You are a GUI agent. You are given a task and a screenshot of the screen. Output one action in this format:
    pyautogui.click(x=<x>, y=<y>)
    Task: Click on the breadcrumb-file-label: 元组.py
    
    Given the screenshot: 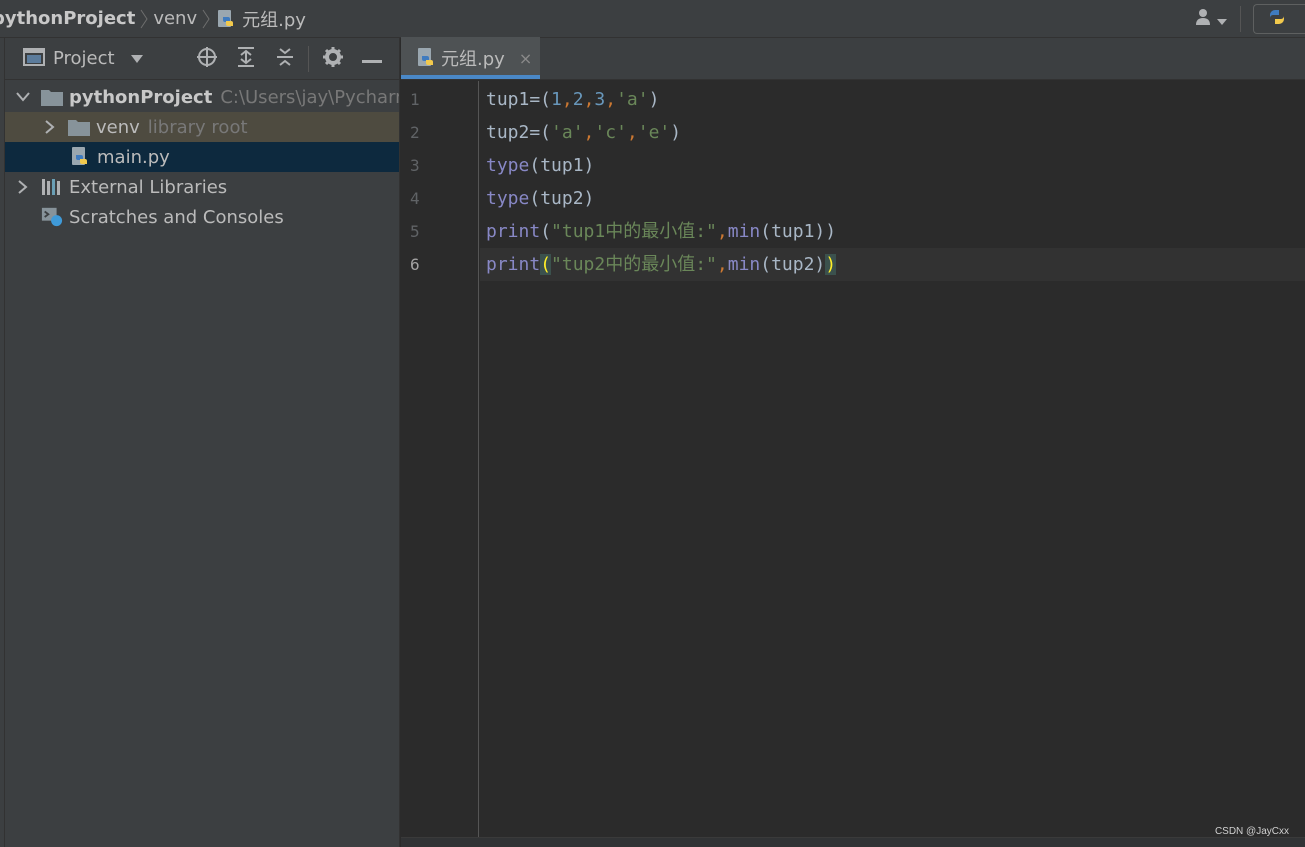 What is the action you would take?
    pyautogui.click(x=274, y=20)
    